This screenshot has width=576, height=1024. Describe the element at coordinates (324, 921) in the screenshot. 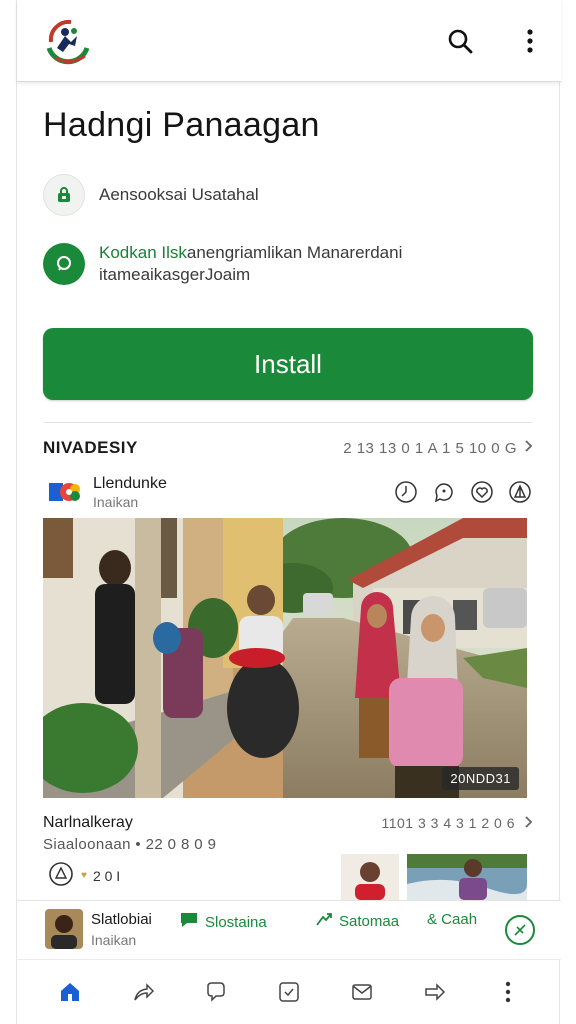

I see `share-arrow-icon` at that location.